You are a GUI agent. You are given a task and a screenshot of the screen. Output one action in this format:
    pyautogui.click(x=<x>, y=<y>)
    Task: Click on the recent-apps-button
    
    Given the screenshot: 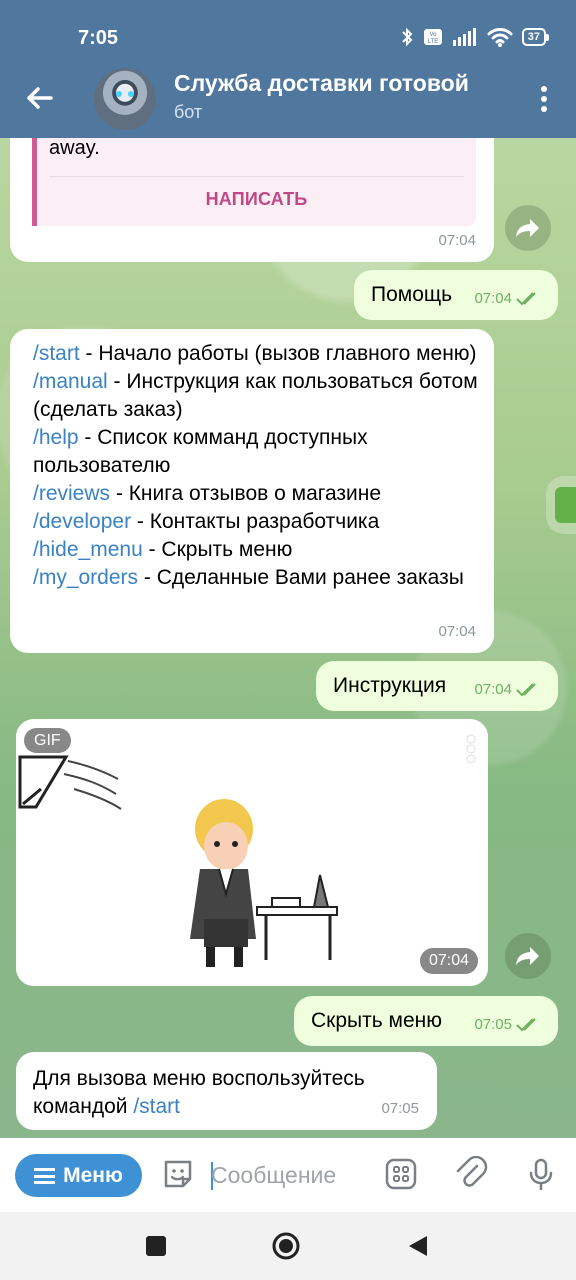 What is the action you would take?
    pyautogui.click(x=156, y=1246)
    